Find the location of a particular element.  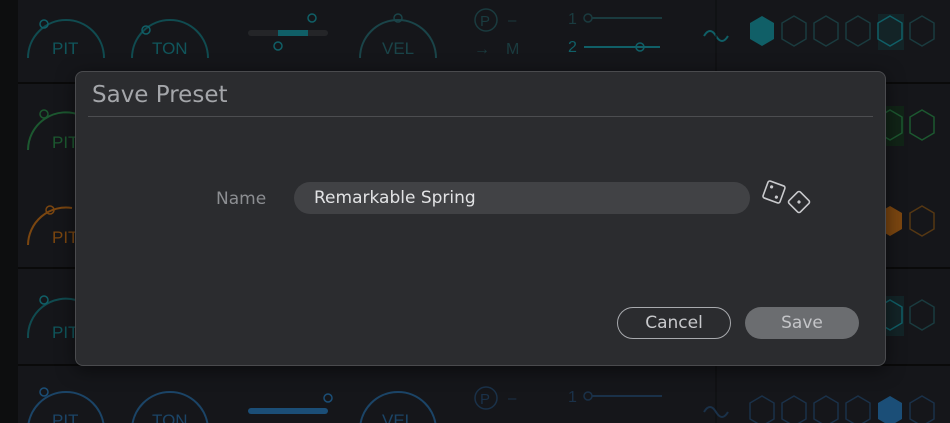

cancel-button: Cancel is located at coordinates (674, 323).